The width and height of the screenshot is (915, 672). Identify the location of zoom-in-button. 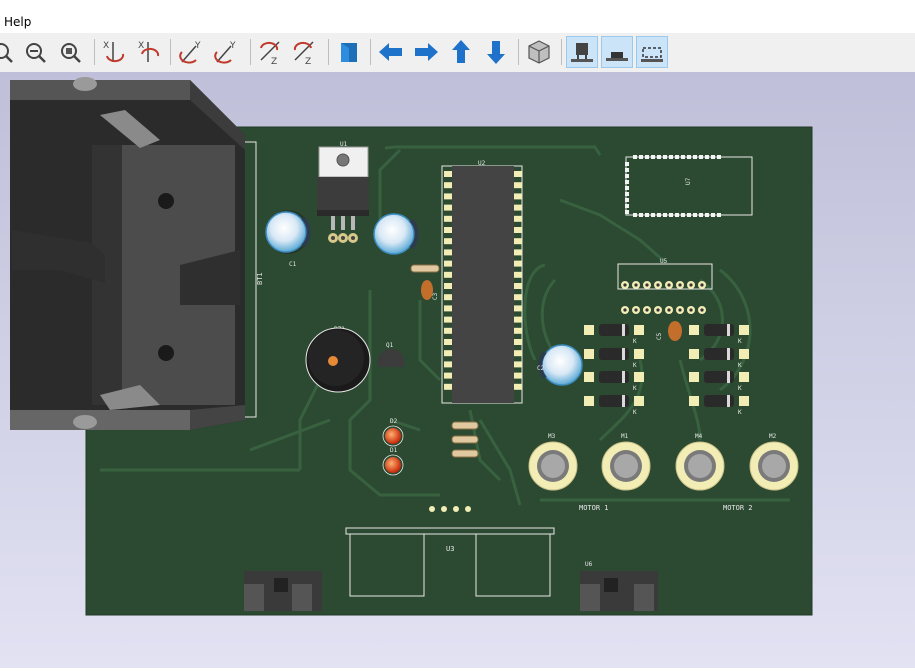
(10, 52).